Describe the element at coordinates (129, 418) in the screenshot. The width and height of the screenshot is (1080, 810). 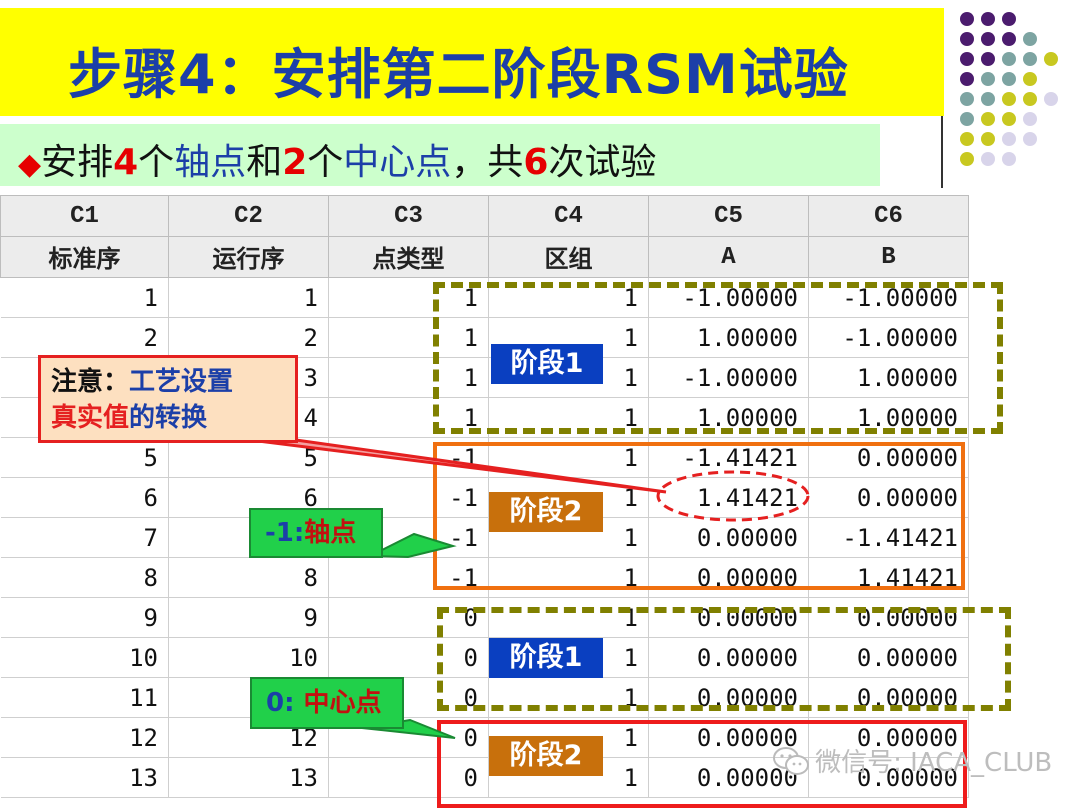
I see `note-line-2: 真实值的转换` at that location.